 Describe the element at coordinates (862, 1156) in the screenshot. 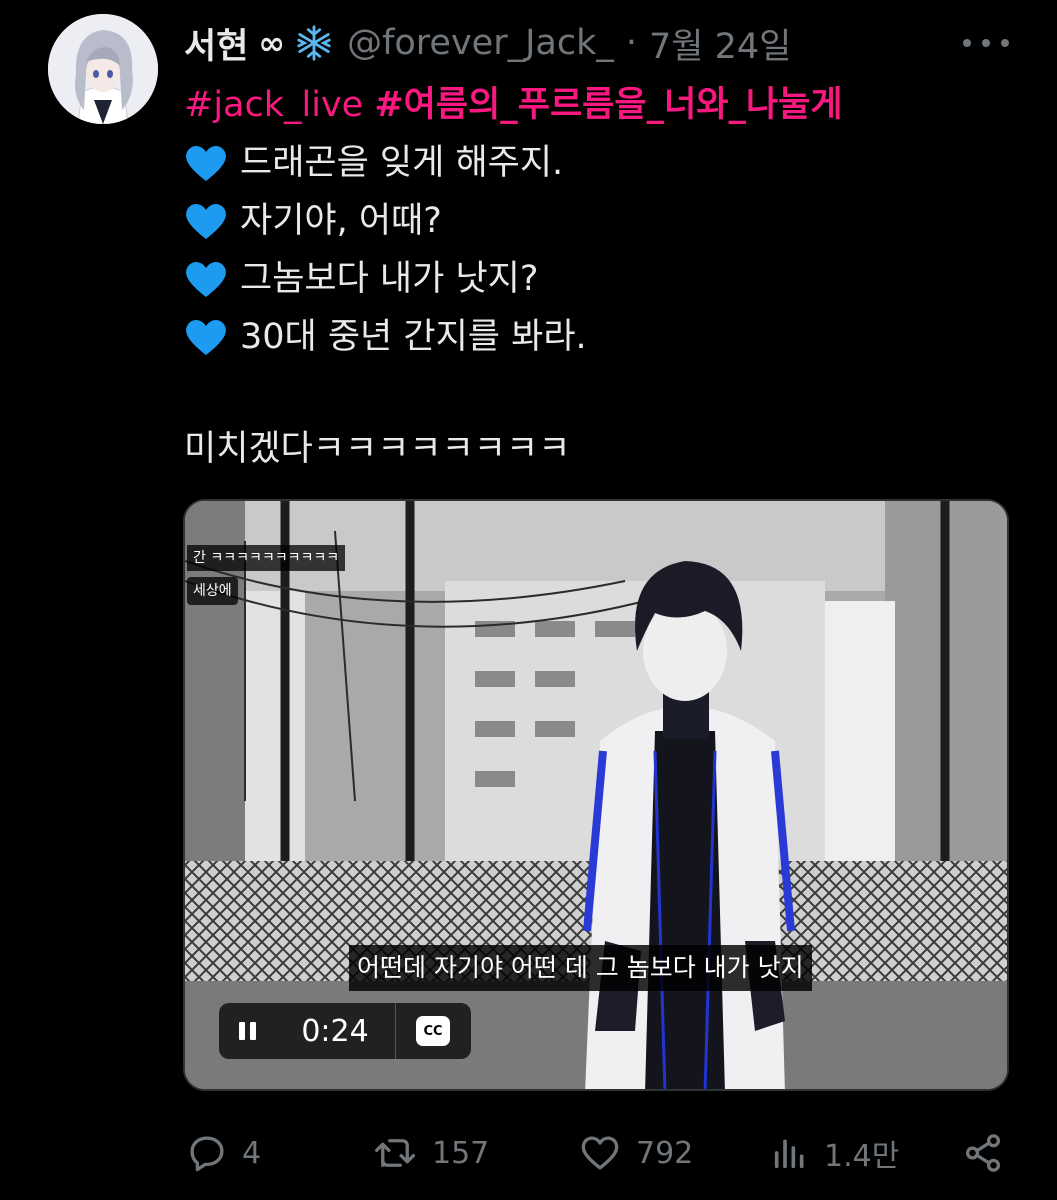

I see `views-count: 1.4만` at that location.